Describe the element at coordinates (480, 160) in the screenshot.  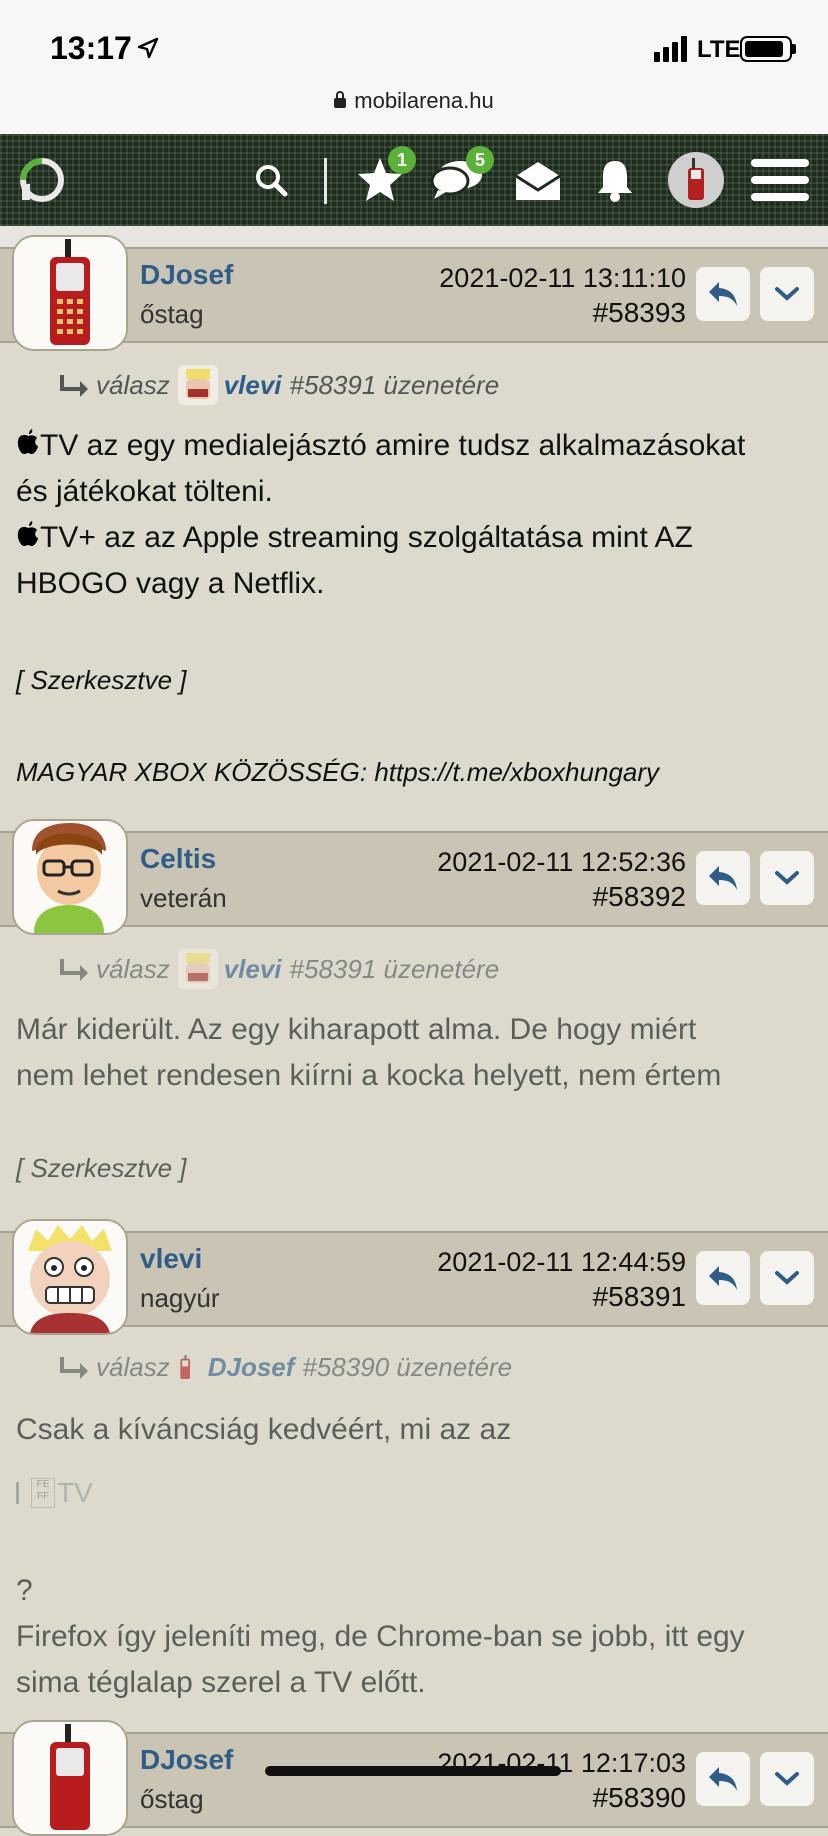
I see `messages-badge: 5` at that location.